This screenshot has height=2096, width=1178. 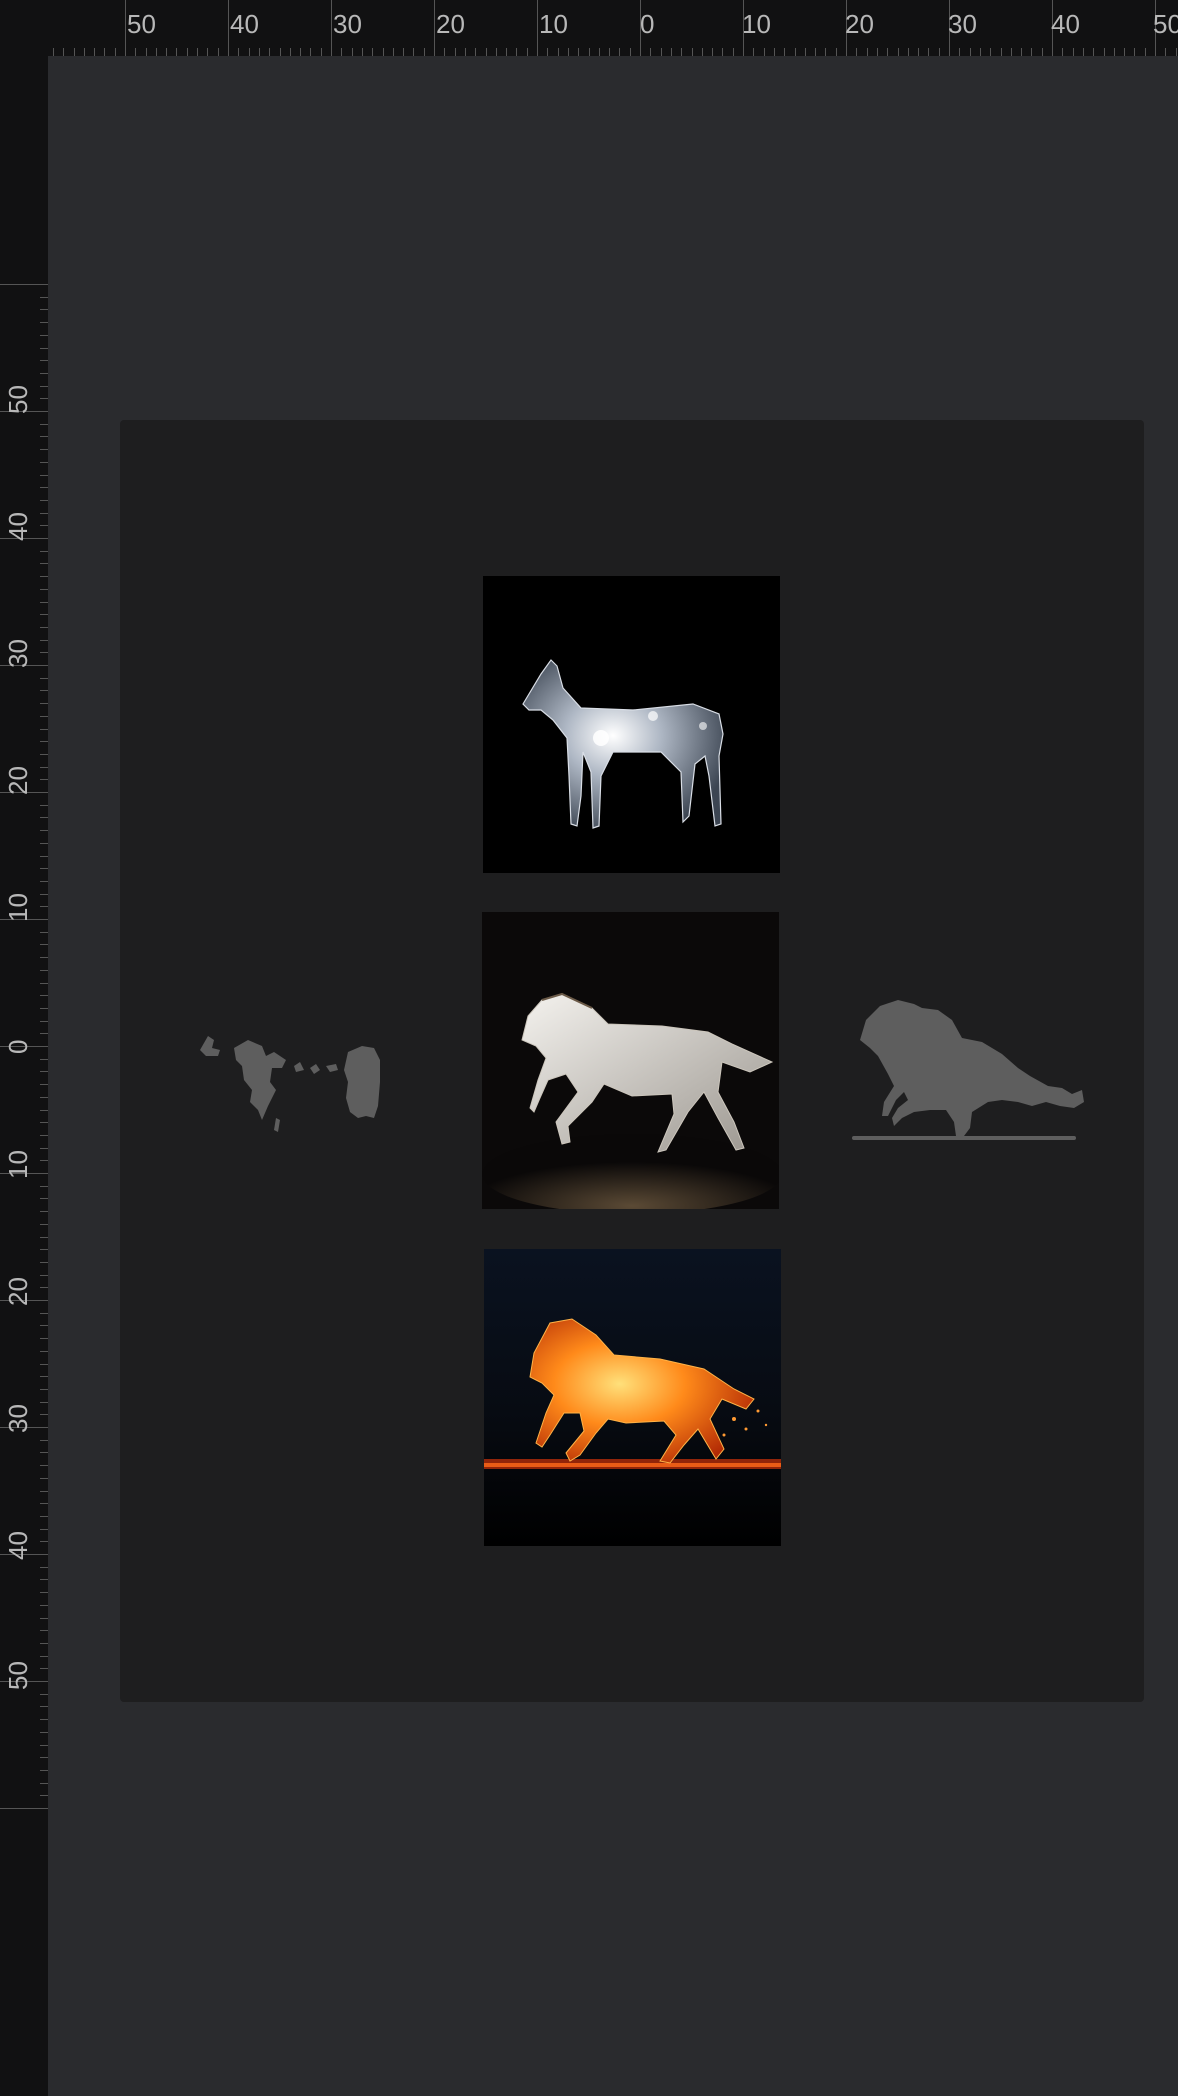 What do you see at coordinates (290, 1080) in the screenshot?
I see `map-shape-layer` at bounding box center [290, 1080].